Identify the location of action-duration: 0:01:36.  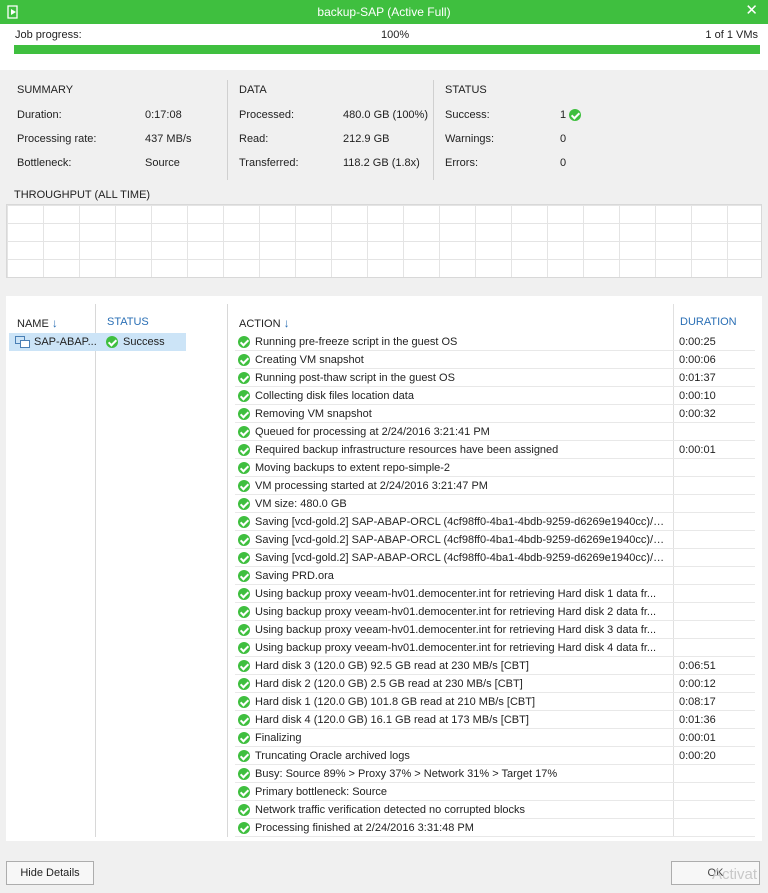
(697, 720).